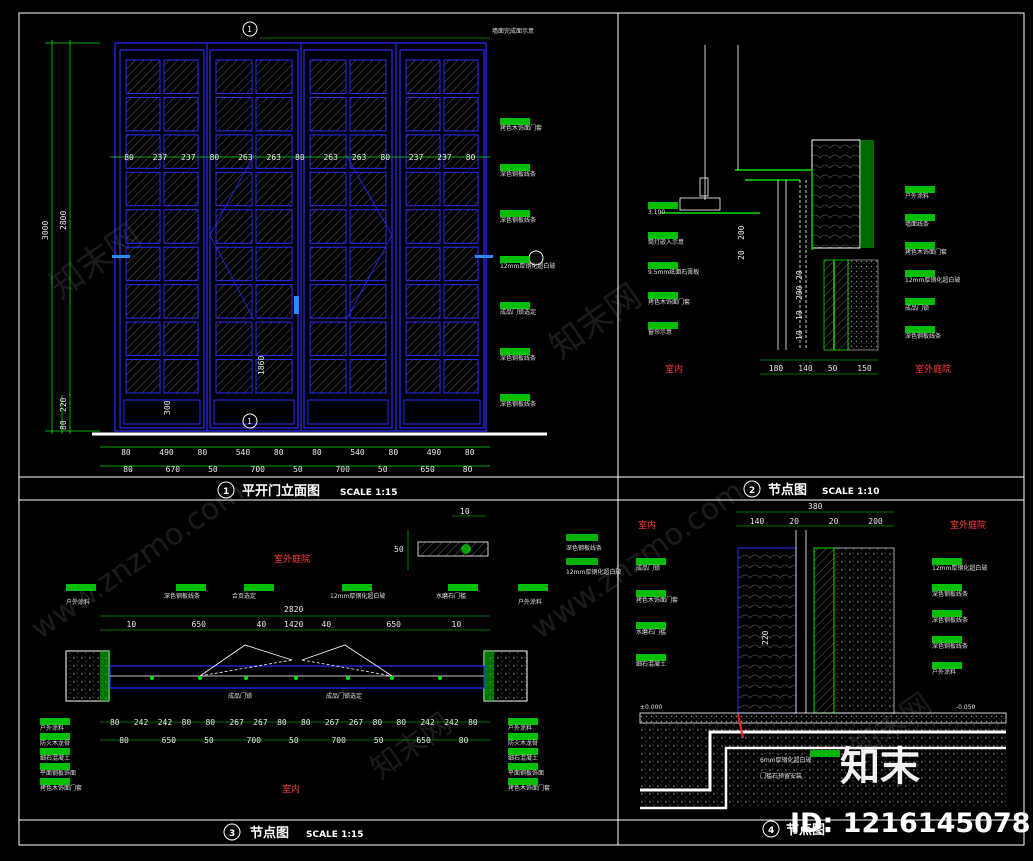 The image size is (1033, 861). What do you see at coordinates (249, 29) in the screenshot?
I see `section-marker-num: 1` at bounding box center [249, 29].